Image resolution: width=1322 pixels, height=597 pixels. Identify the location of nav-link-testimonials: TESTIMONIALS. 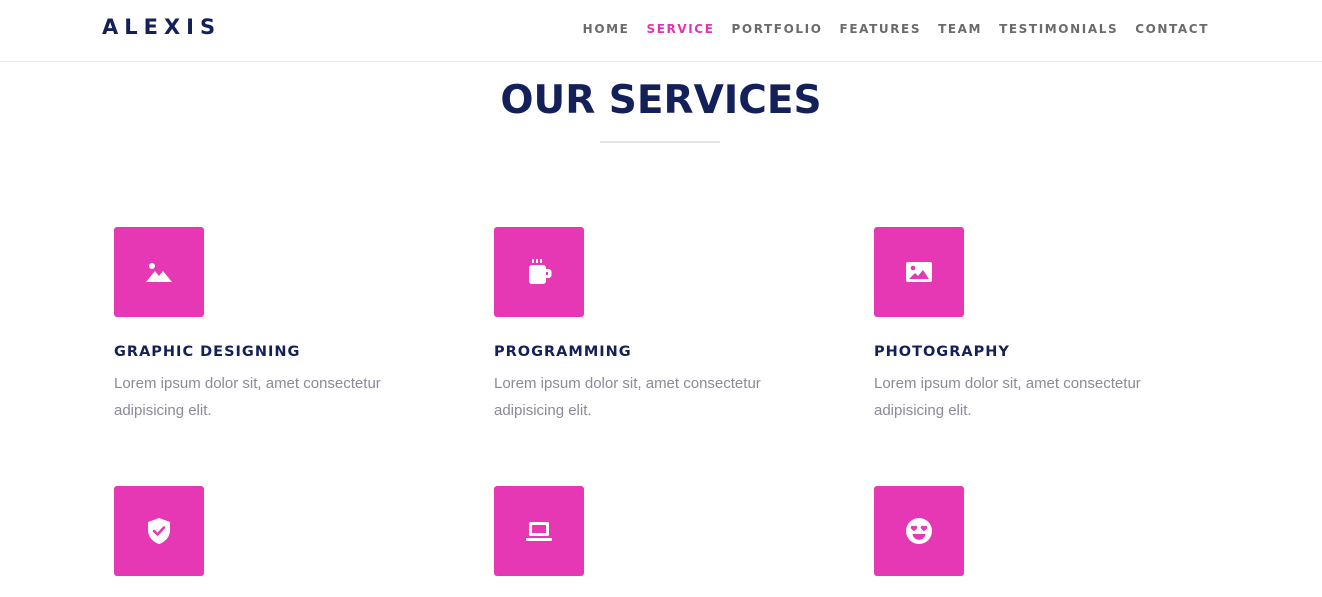
(1058, 29).